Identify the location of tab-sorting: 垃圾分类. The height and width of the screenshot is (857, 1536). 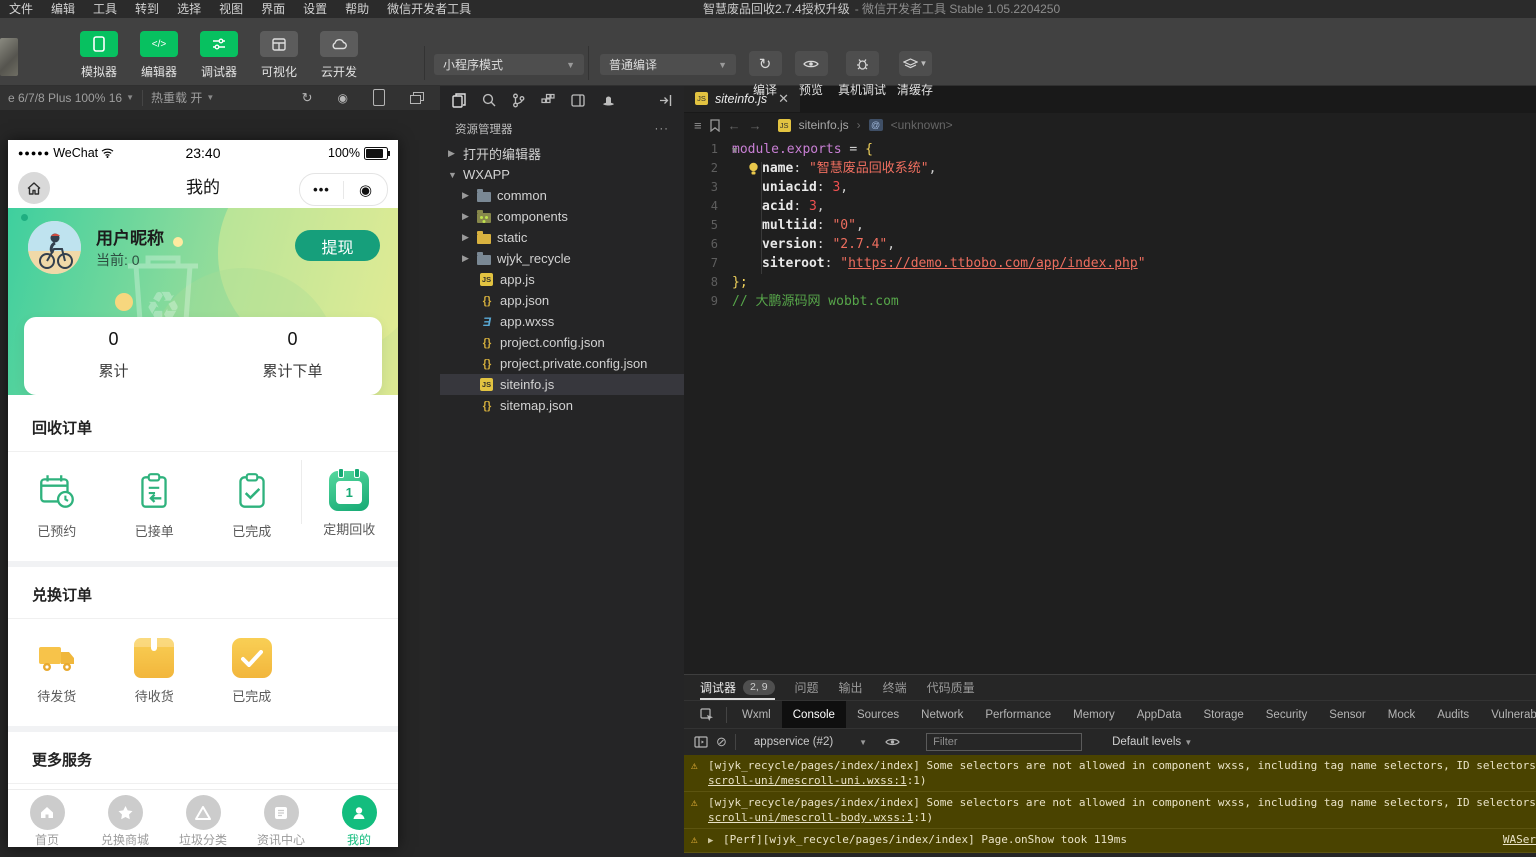
(203, 818).